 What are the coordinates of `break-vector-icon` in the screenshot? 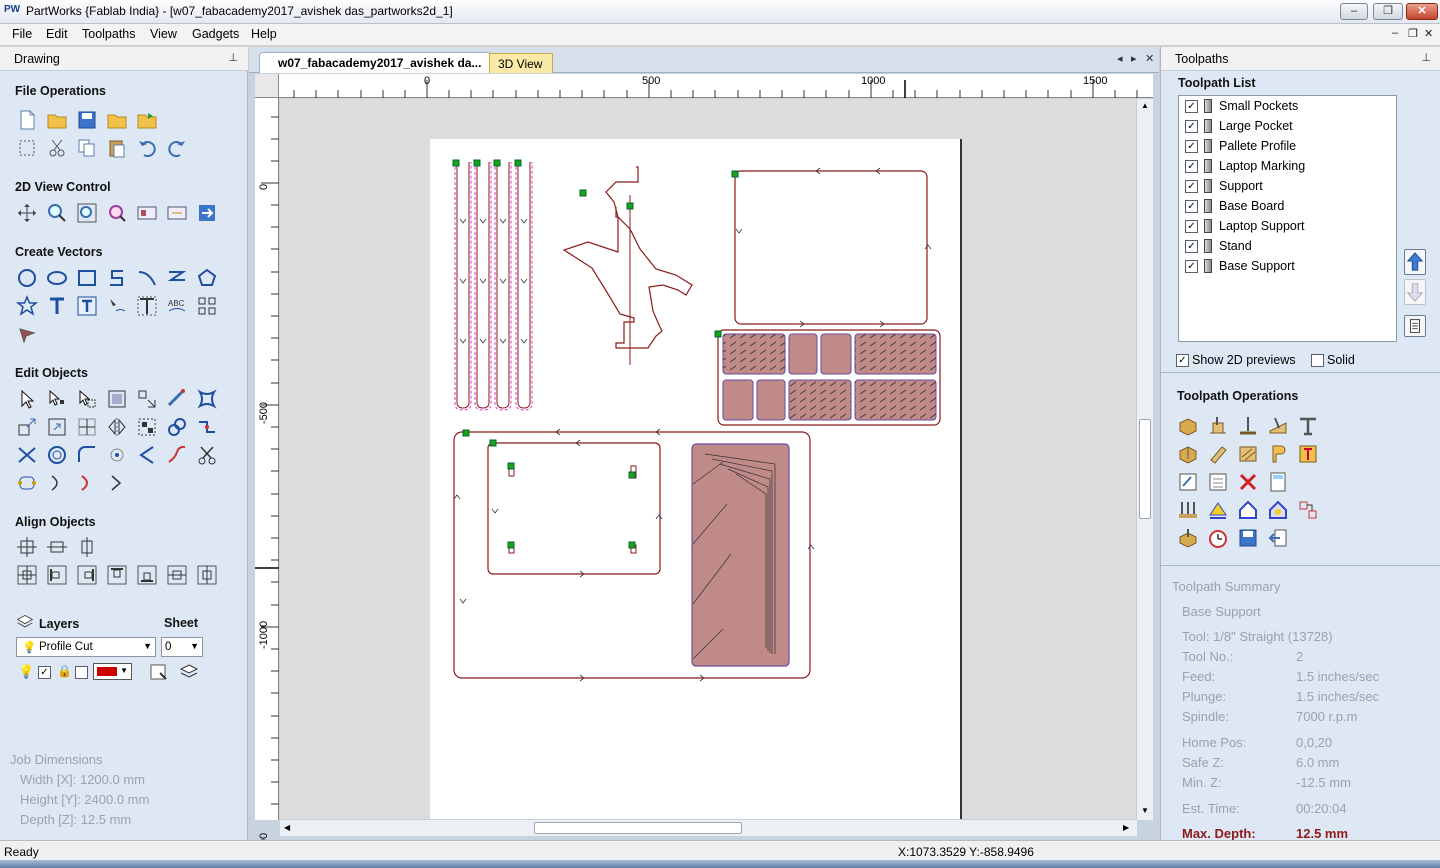 It's located at (87, 483).